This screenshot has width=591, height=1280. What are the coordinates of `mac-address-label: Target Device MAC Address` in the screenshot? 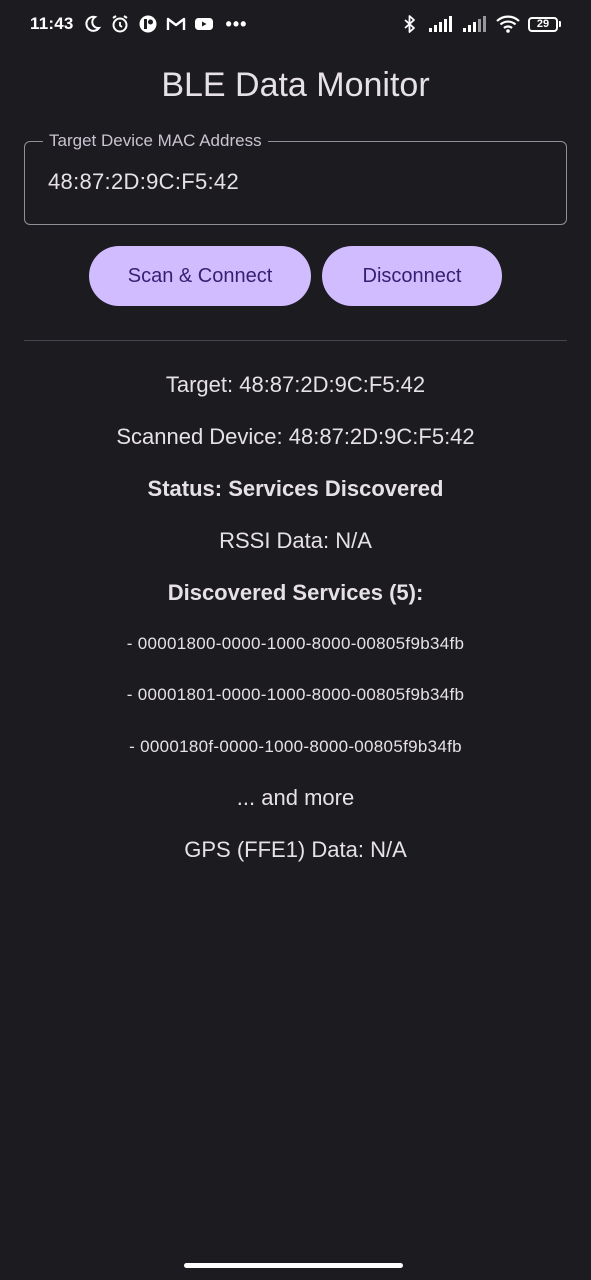 It's located at (155, 141).